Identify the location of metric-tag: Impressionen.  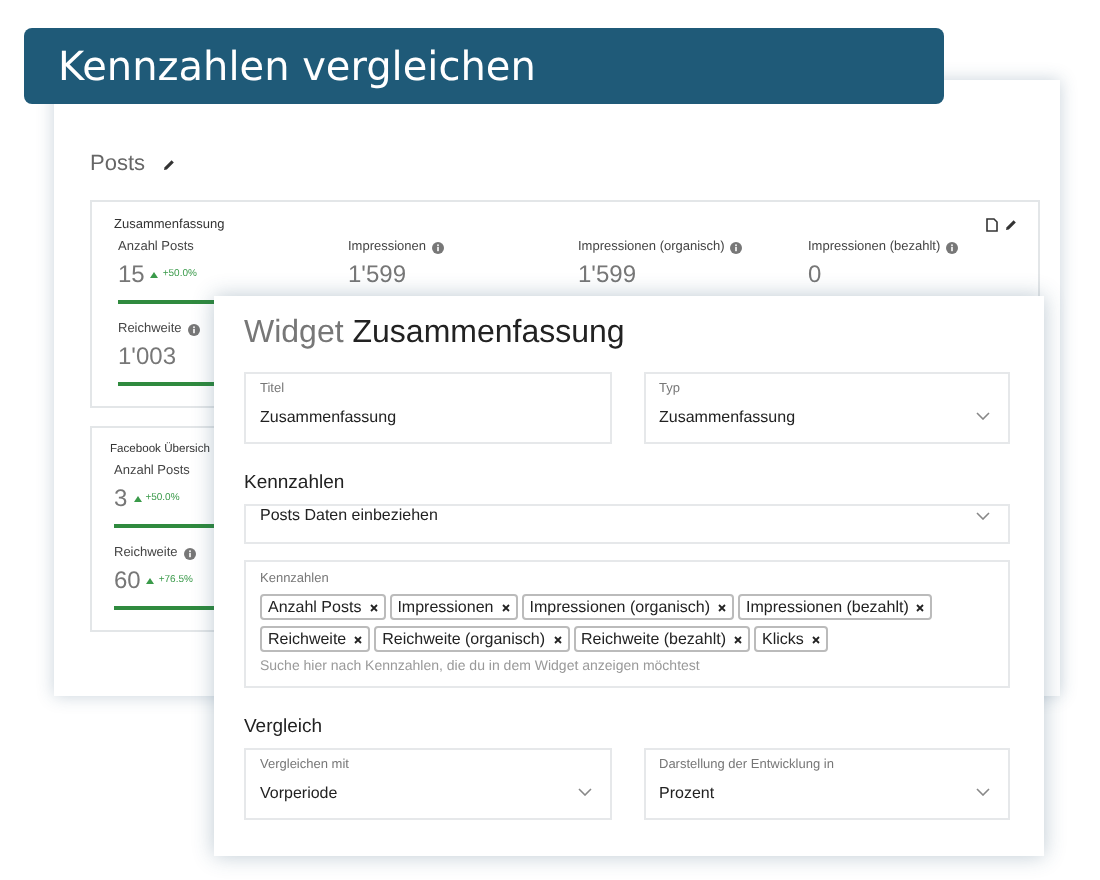
(453, 607).